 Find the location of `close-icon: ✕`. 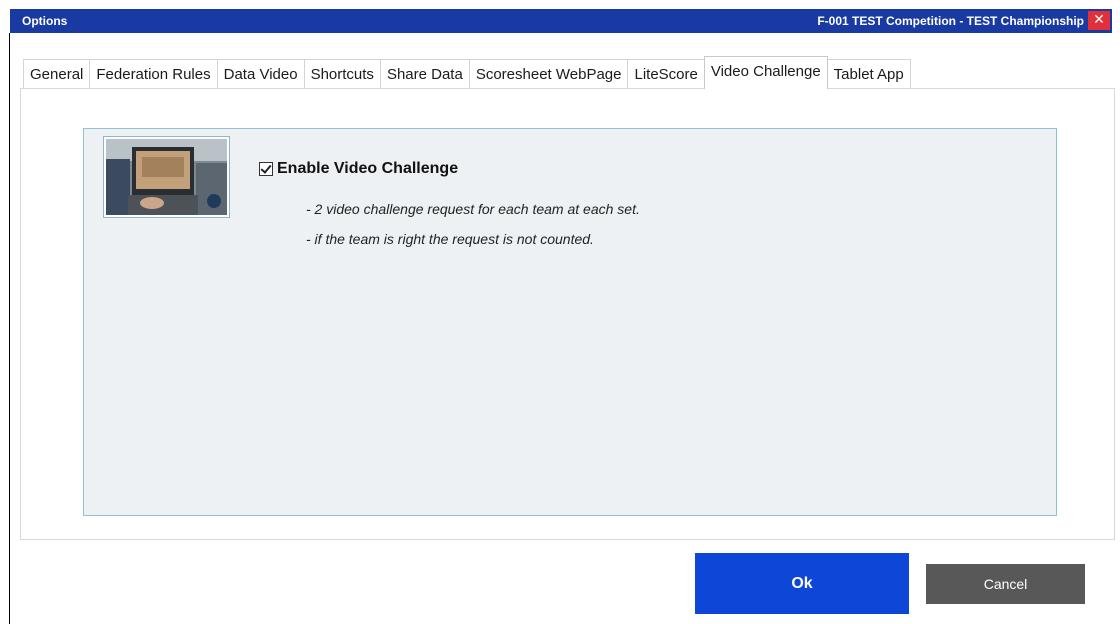

close-icon: ✕ is located at coordinates (1099, 20).